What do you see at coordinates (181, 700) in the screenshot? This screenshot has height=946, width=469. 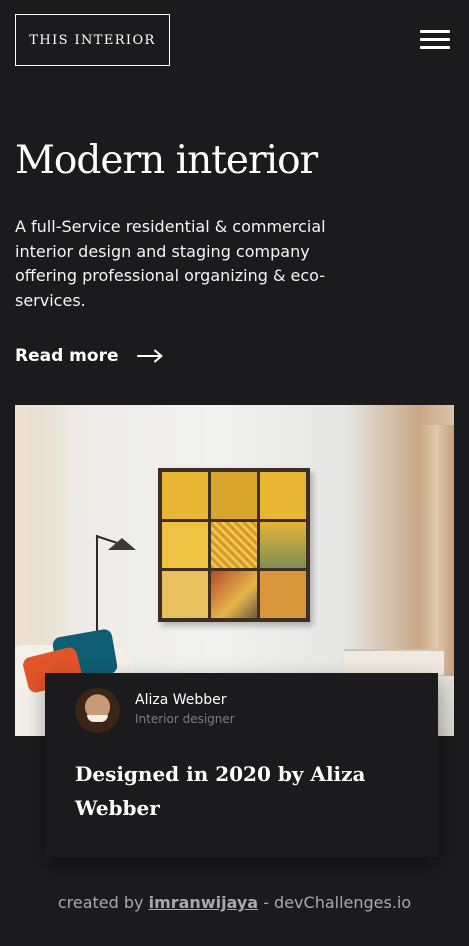 I see `author-name: Aliza Webber` at bounding box center [181, 700].